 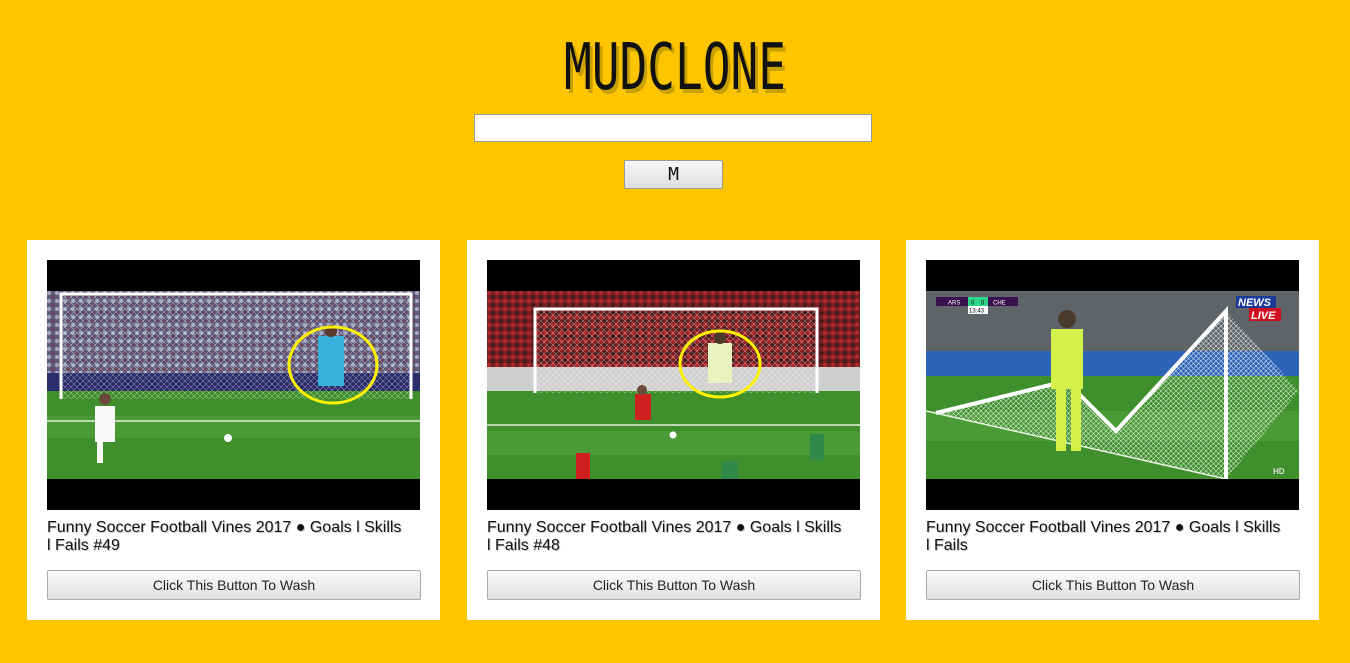 What do you see at coordinates (999, 304) in the screenshot?
I see `scoreboard-away: CHE` at bounding box center [999, 304].